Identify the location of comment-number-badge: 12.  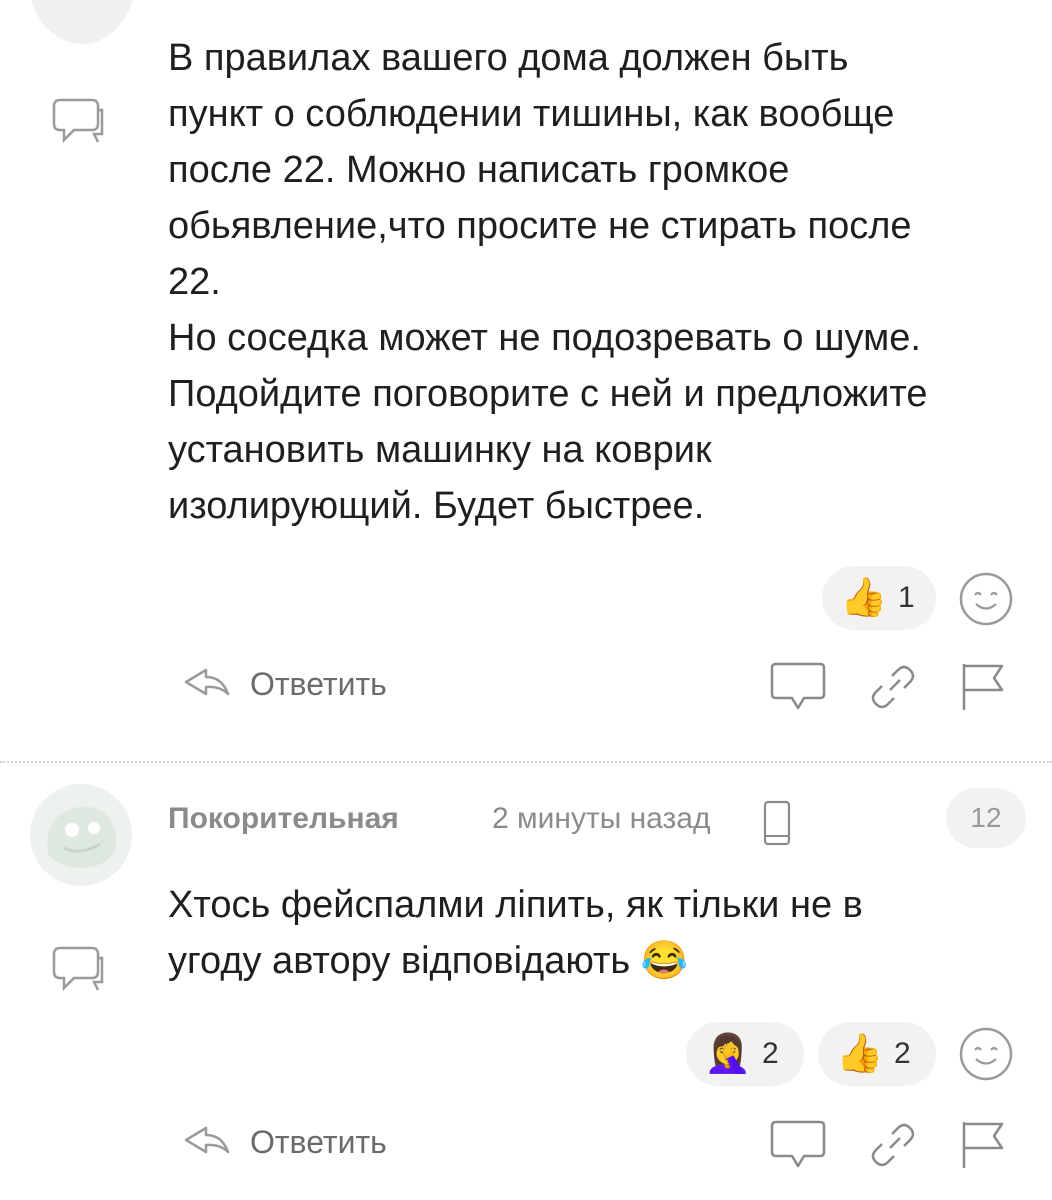
(986, 818).